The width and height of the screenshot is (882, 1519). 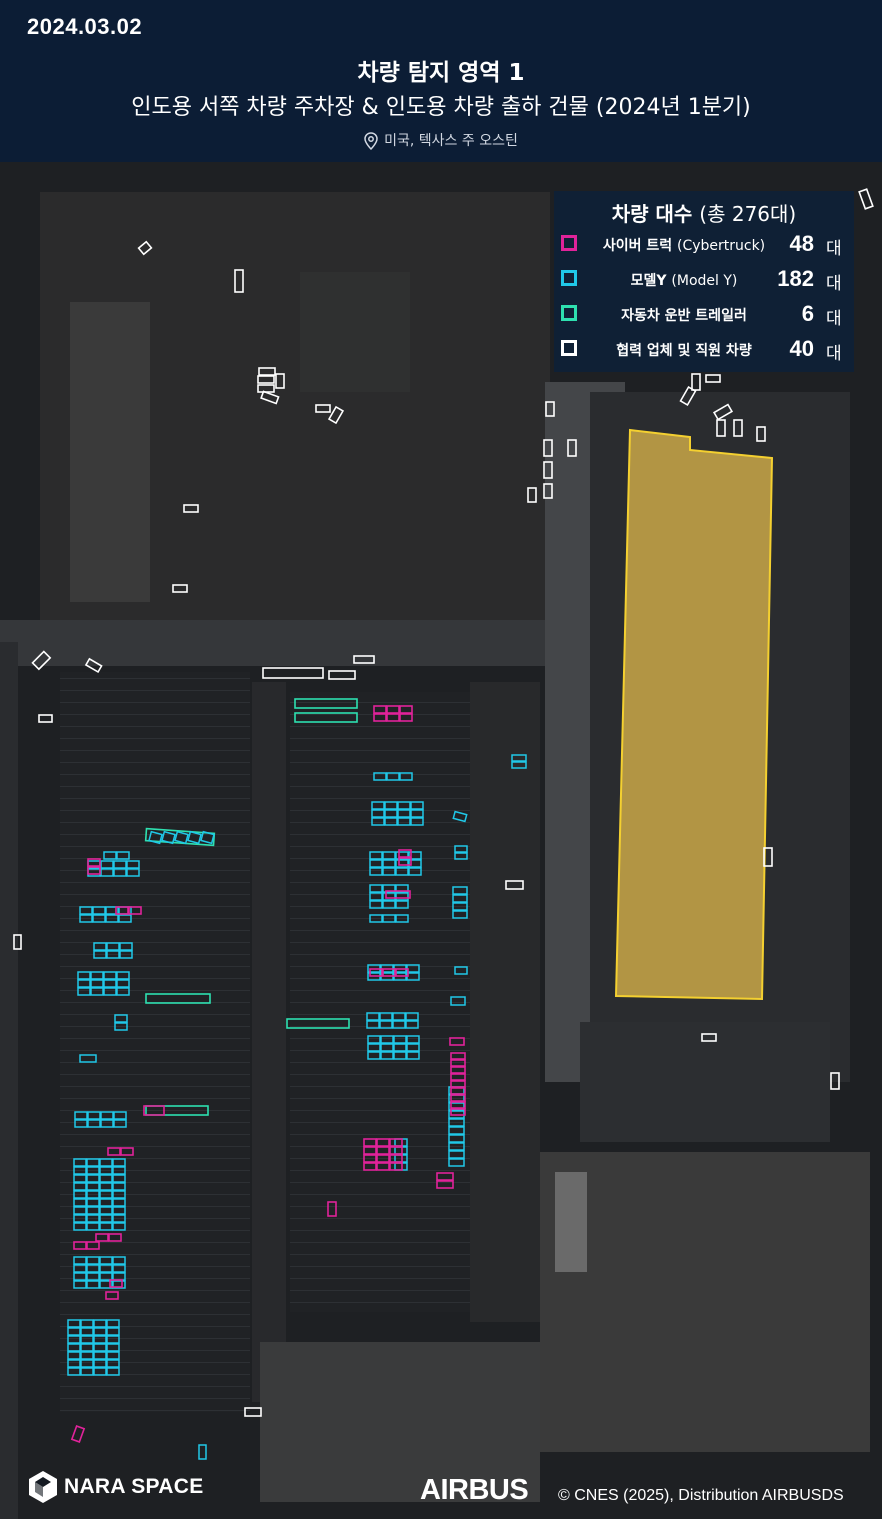 I want to click on image-credit: © CNES (2025), Distribution AIRBUSDS, so click(x=701, y=1495).